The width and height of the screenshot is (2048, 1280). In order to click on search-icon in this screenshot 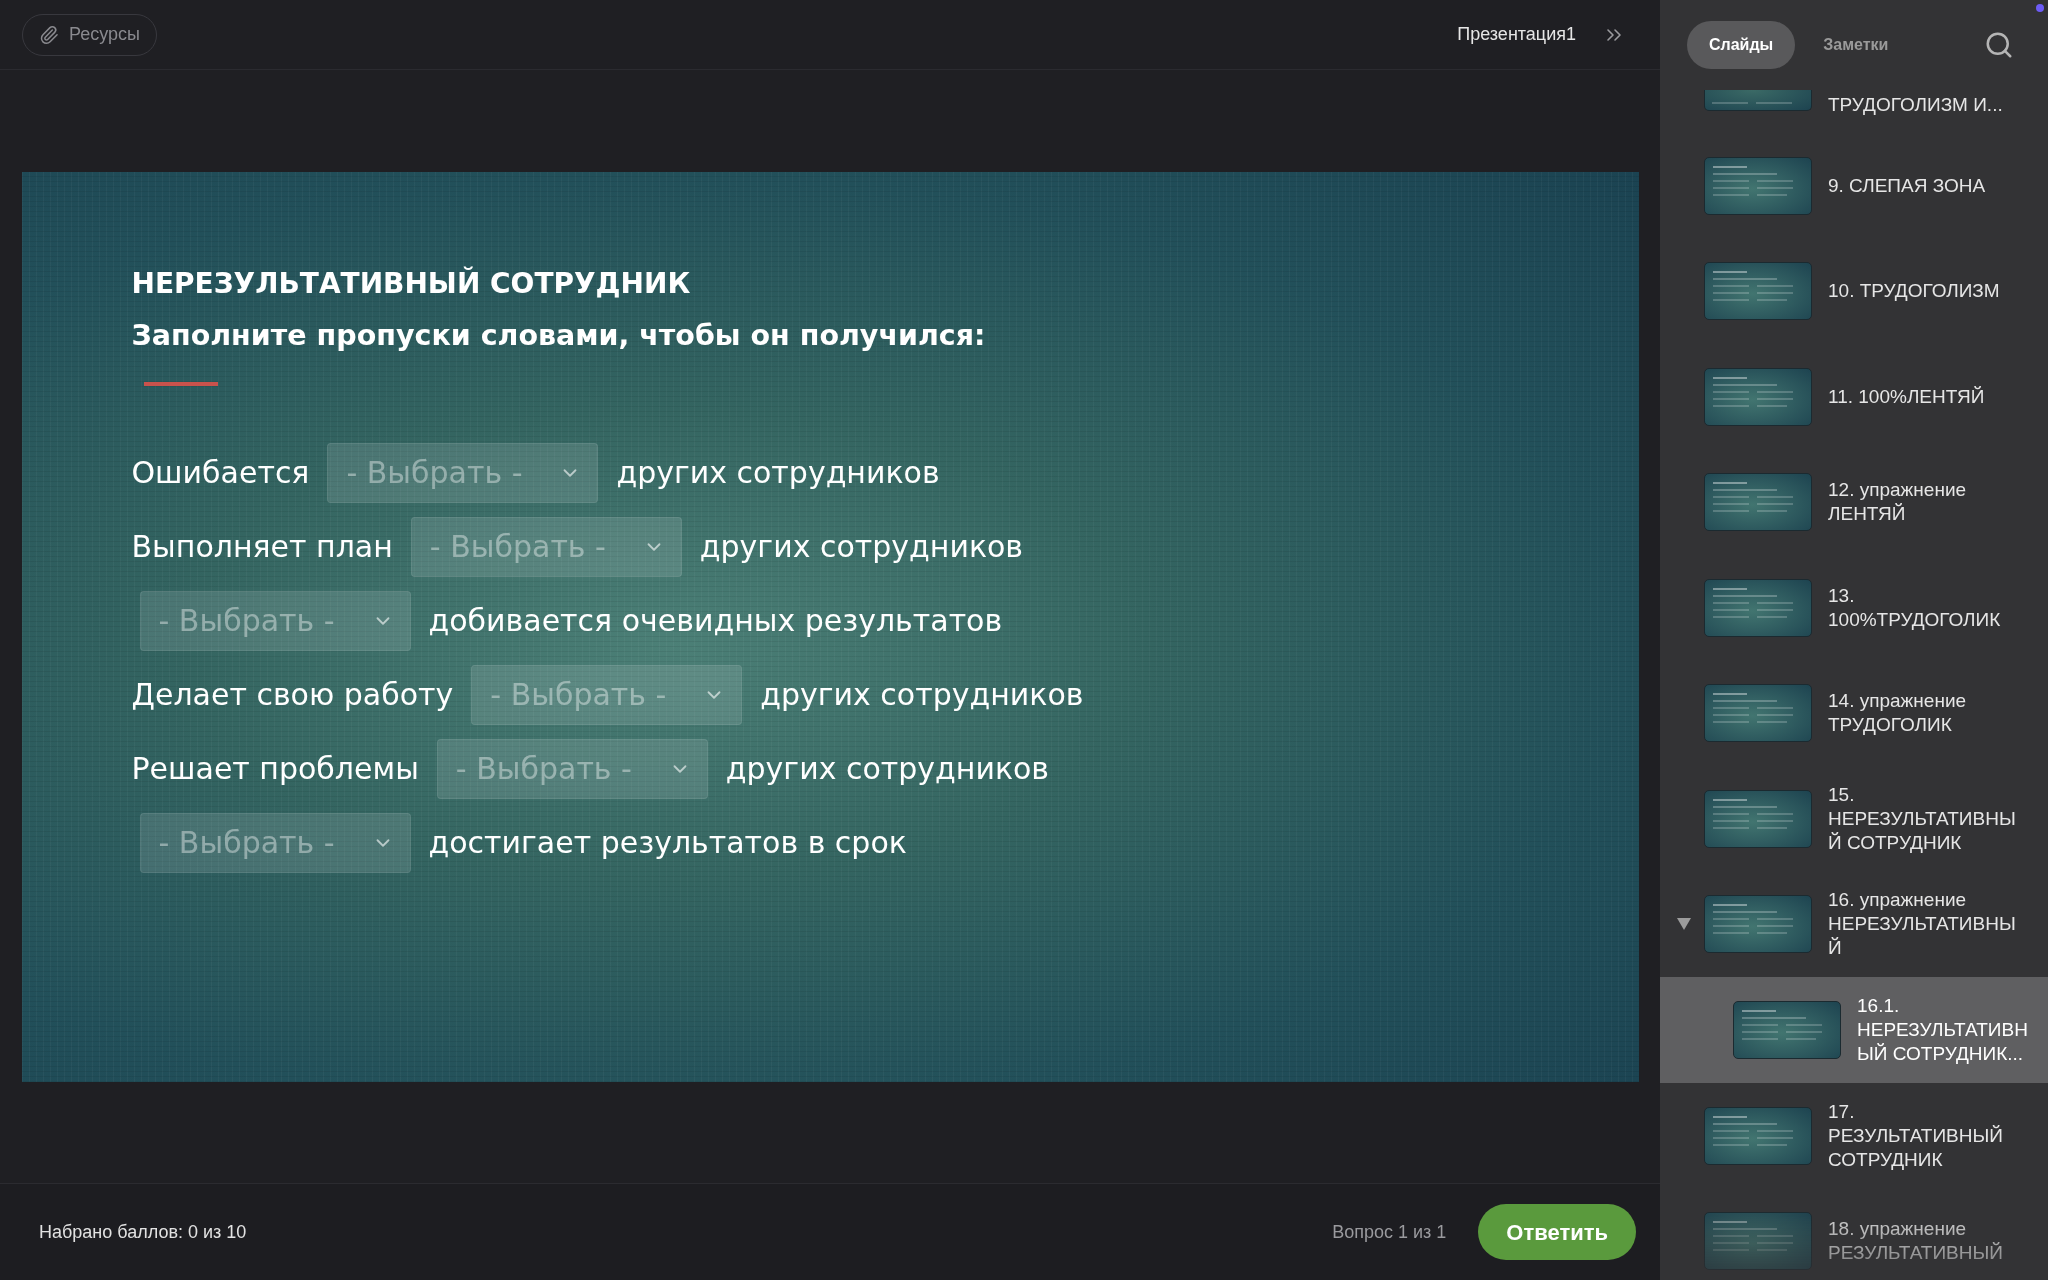, I will do `click(1999, 45)`.